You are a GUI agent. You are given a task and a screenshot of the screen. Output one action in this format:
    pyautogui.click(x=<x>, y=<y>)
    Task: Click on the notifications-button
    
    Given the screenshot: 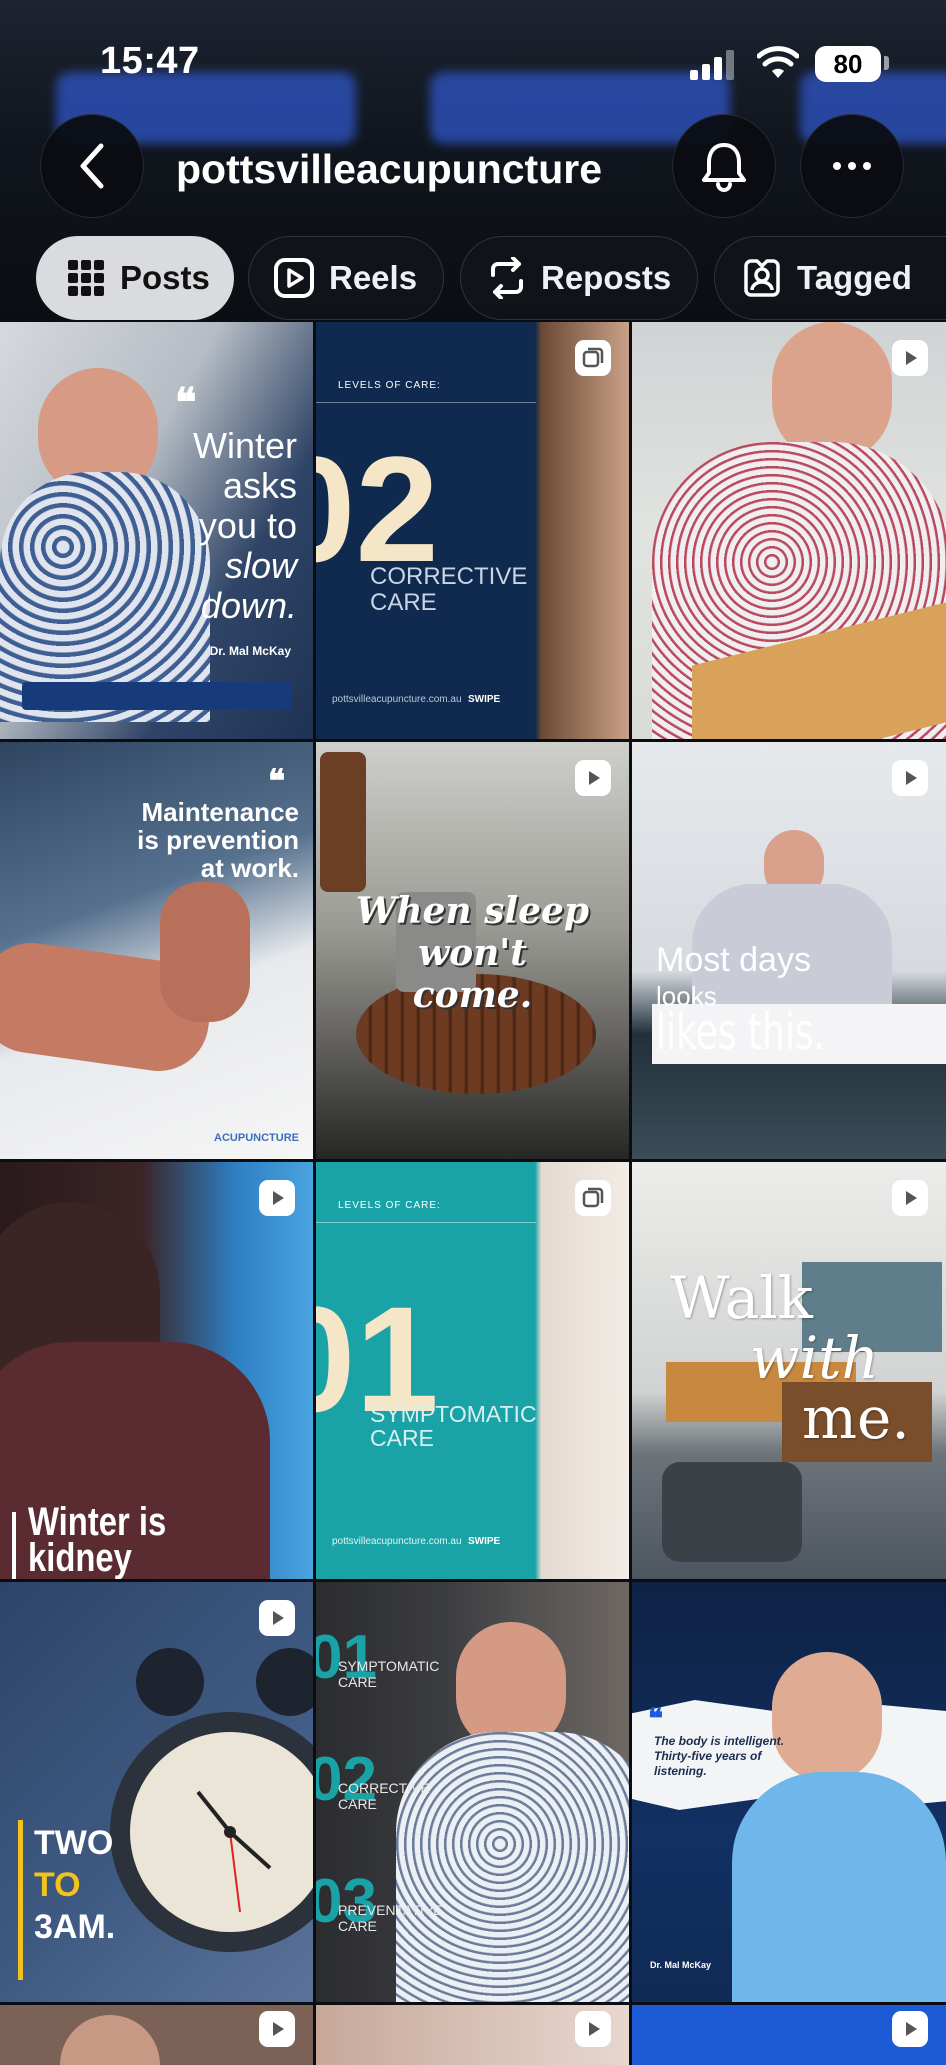 What is the action you would take?
    pyautogui.click(x=724, y=166)
    